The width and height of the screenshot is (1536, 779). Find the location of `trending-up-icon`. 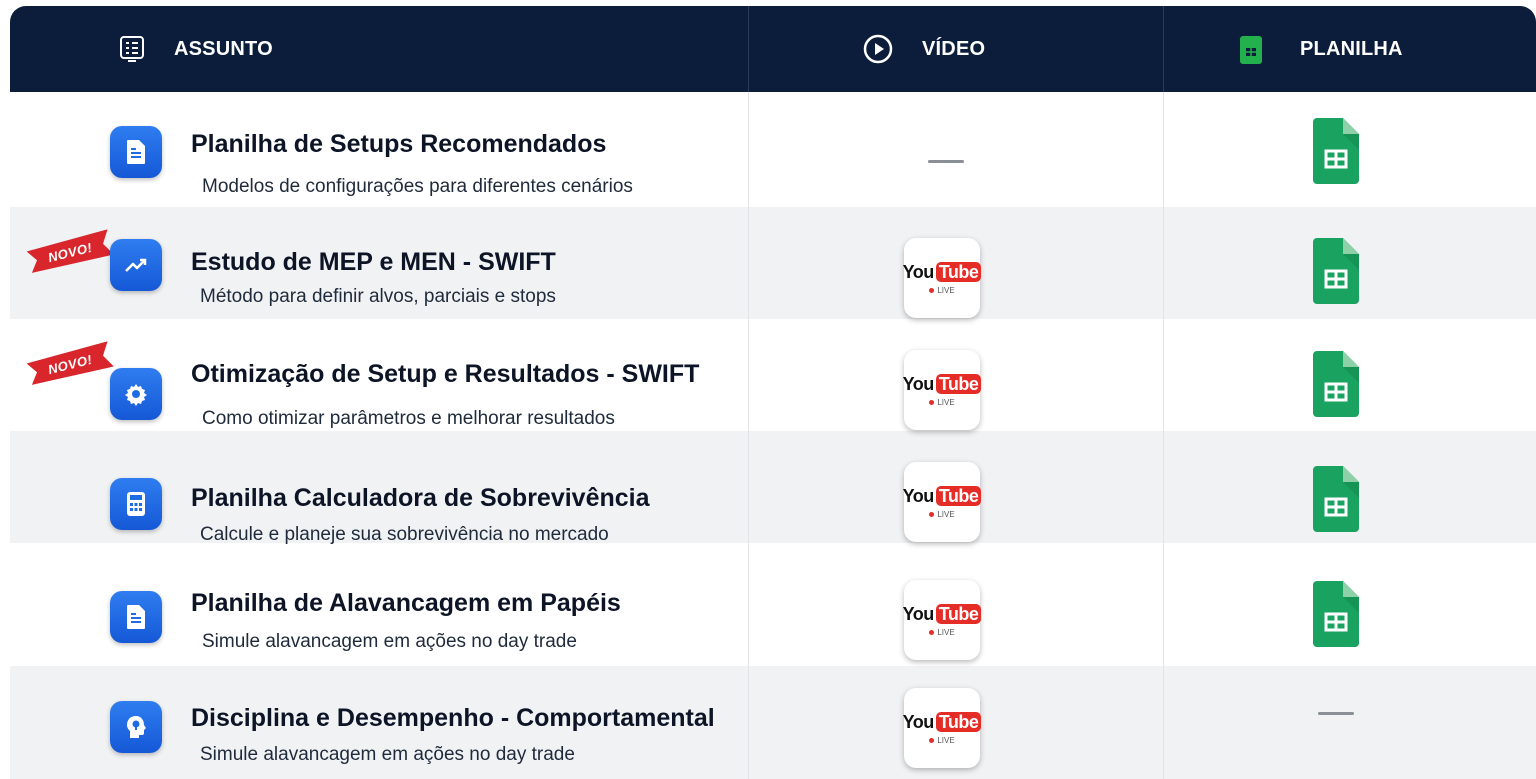

trending-up-icon is located at coordinates (136, 265).